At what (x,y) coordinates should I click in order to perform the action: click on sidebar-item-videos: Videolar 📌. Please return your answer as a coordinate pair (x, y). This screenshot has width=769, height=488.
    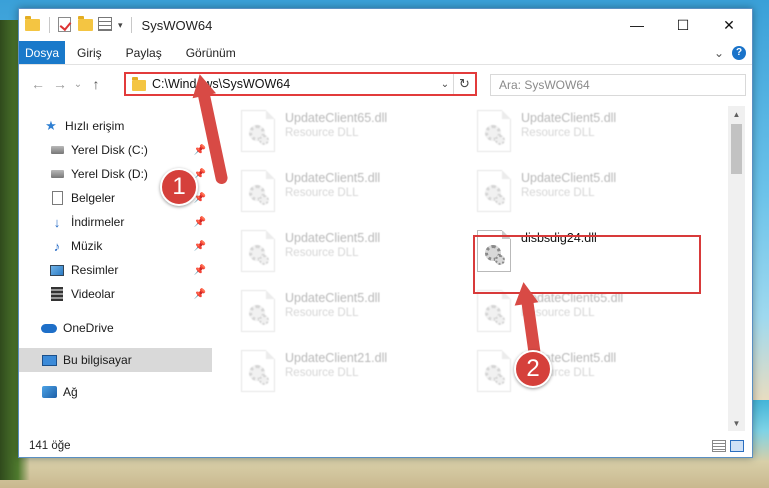
    Looking at the image, I should click on (115, 294).